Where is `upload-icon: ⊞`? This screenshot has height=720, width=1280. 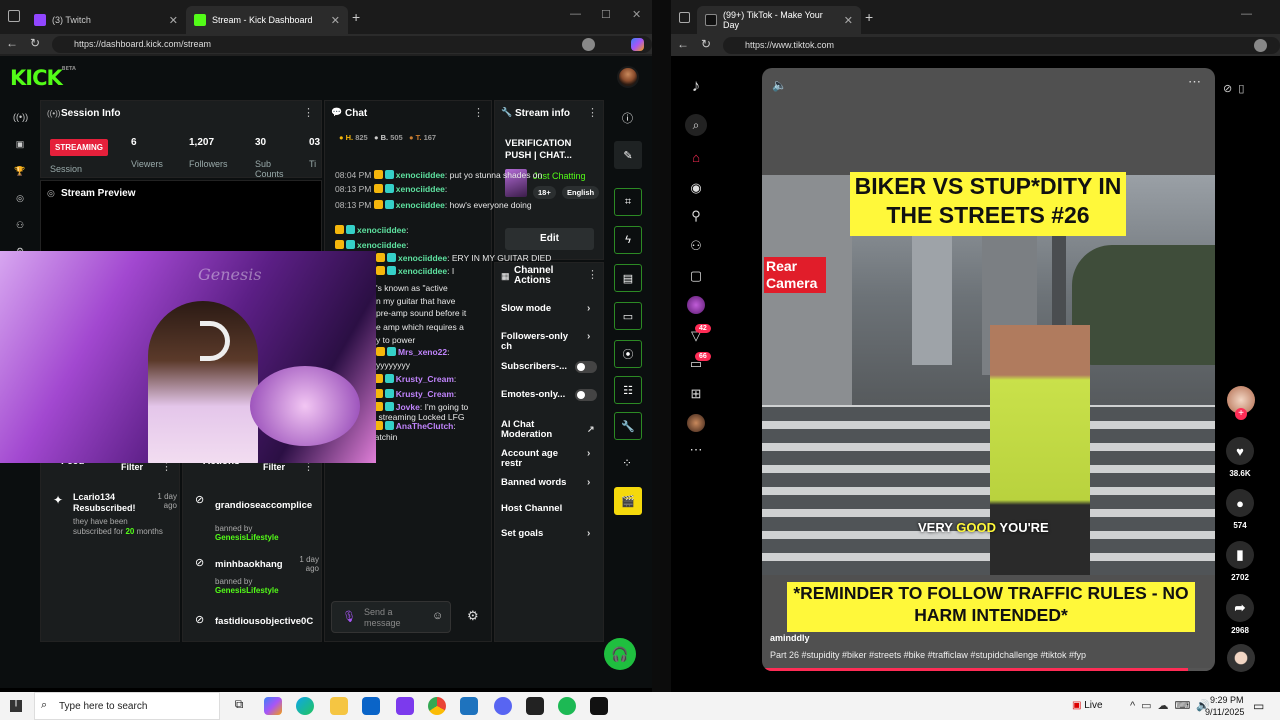
upload-icon: ⊞ is located at coordinates (696, 395).